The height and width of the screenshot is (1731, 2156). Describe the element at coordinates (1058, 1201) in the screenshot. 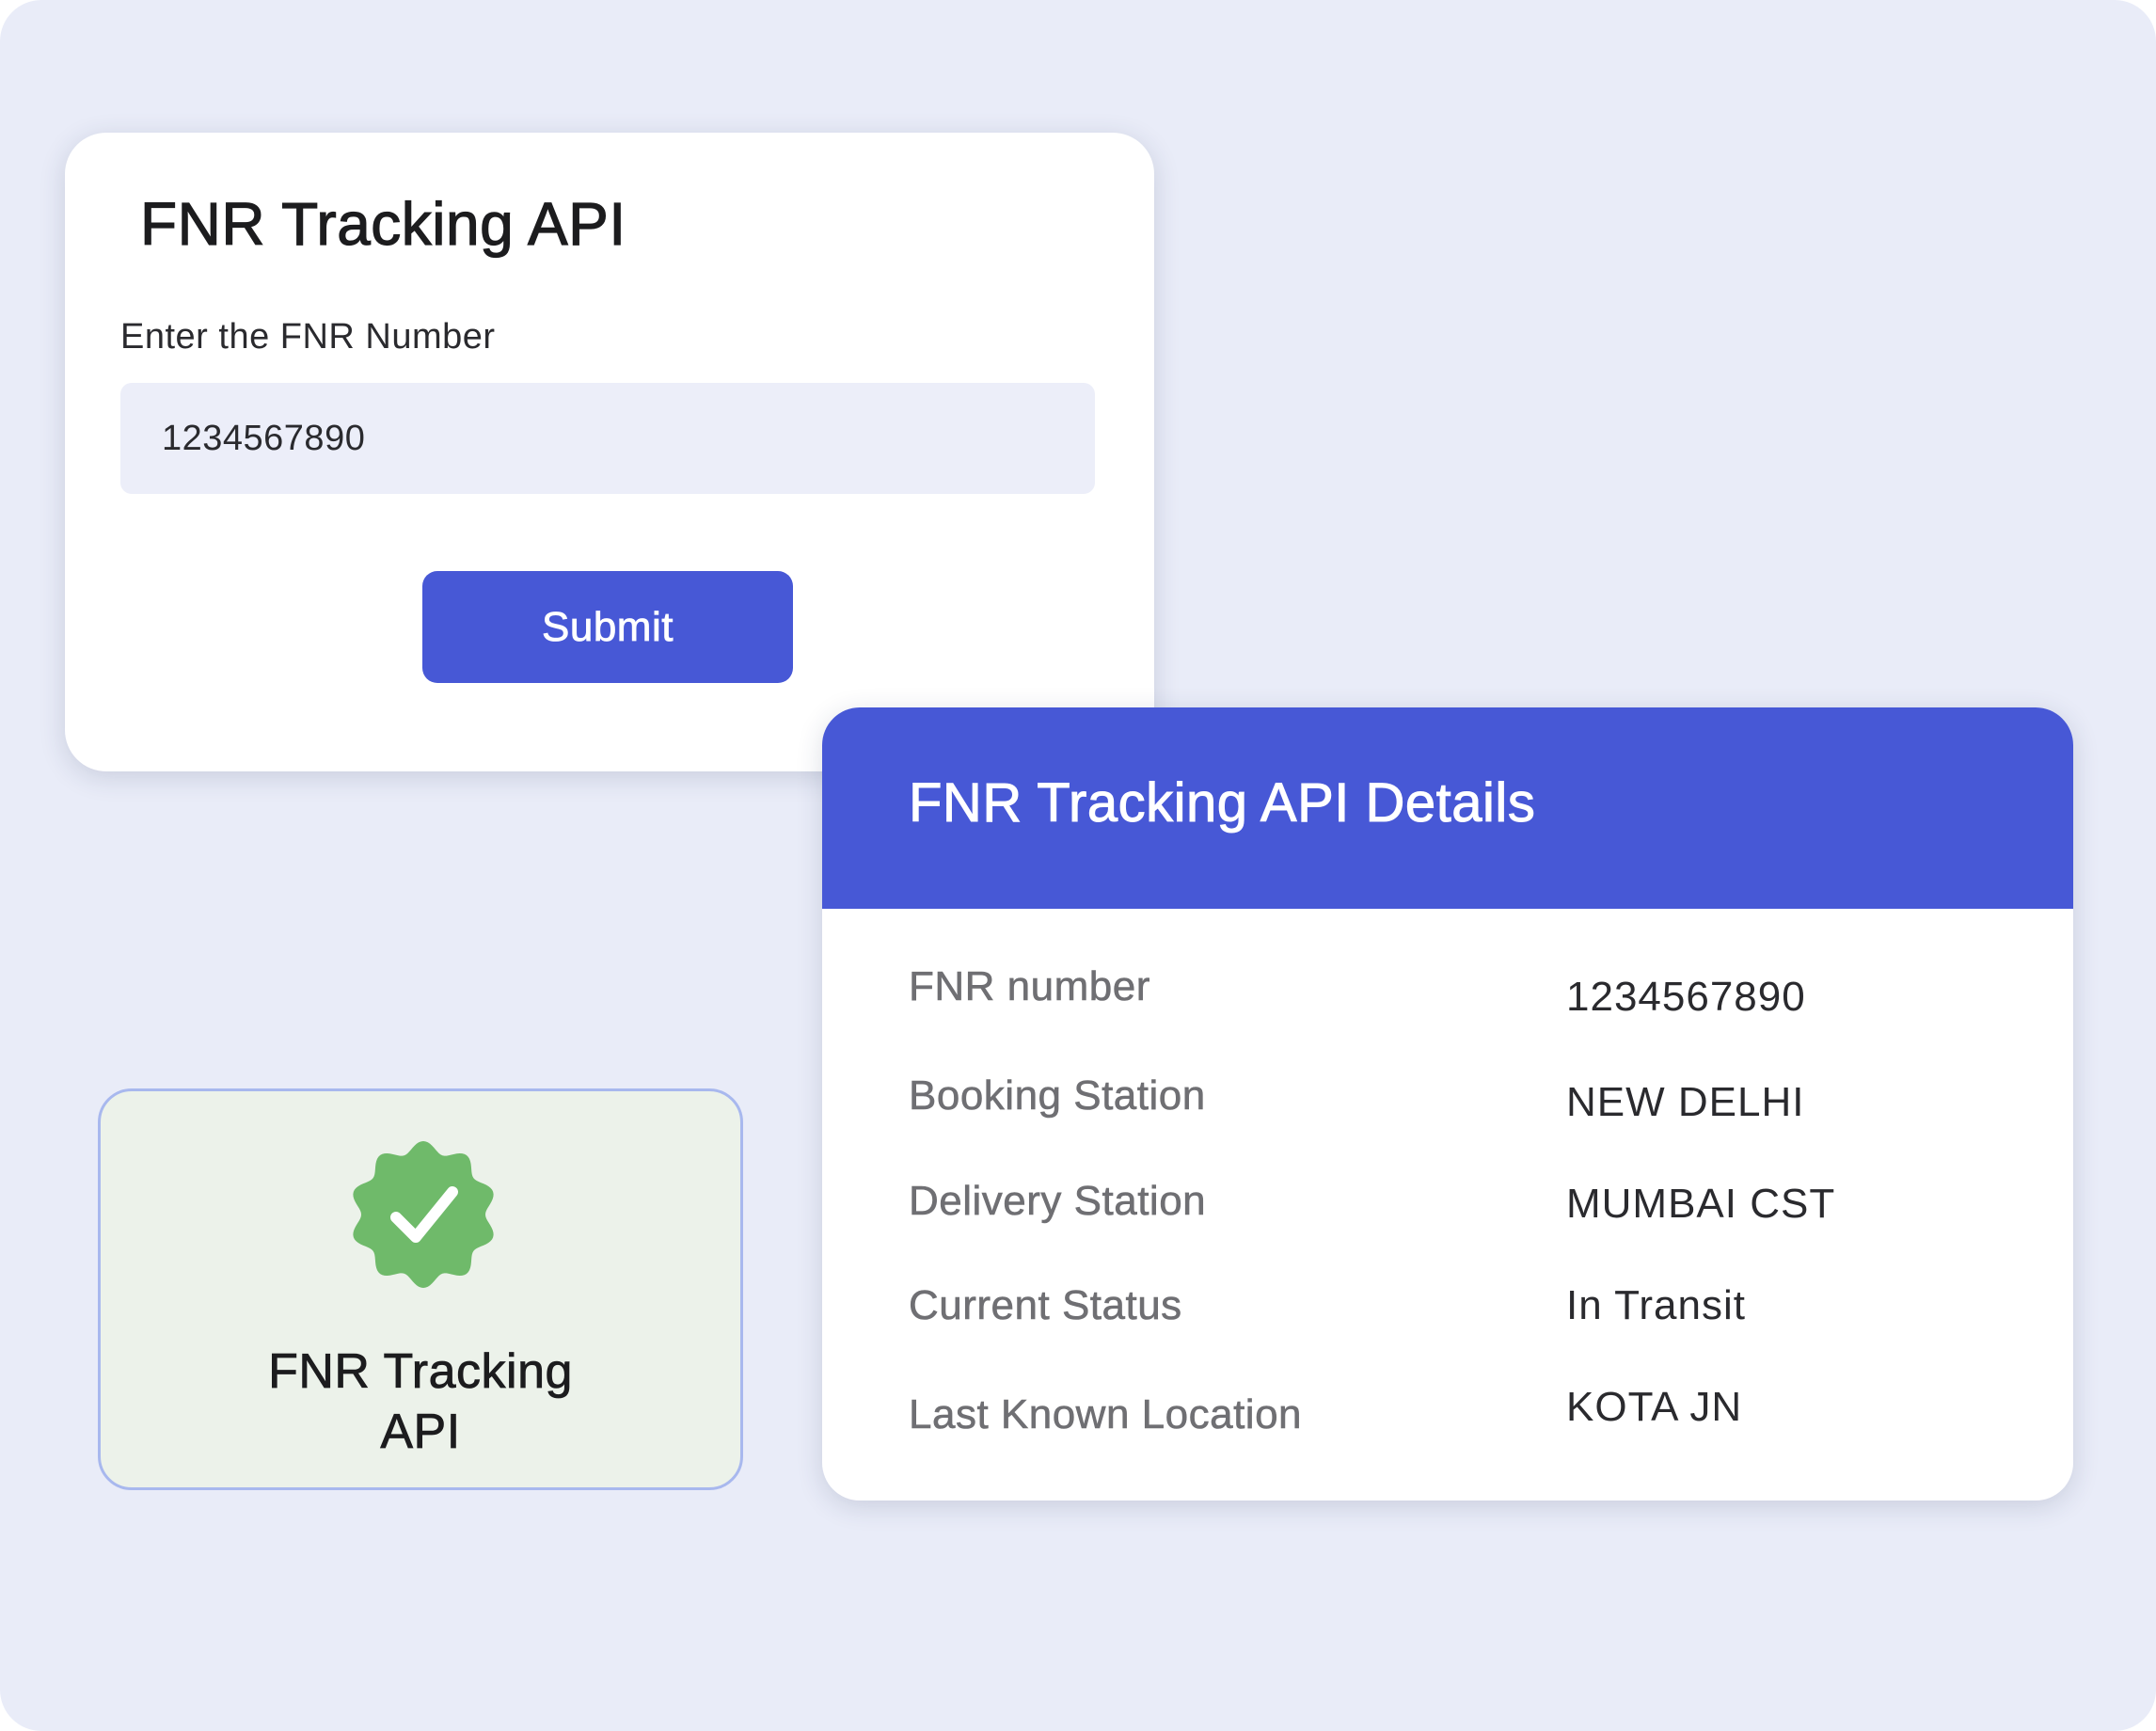

I see `detail-label: Delivery Station` at that location.